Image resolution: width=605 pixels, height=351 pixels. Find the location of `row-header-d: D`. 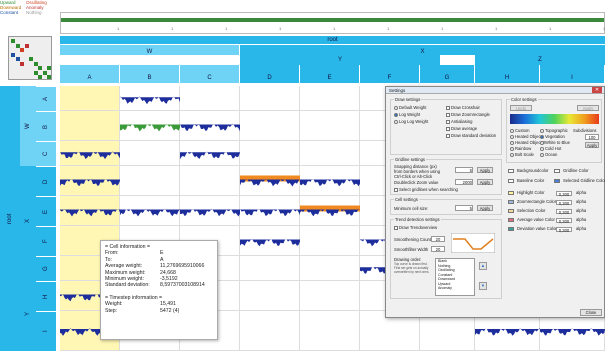

row-header-d: D is located at coordinates (46, 181).